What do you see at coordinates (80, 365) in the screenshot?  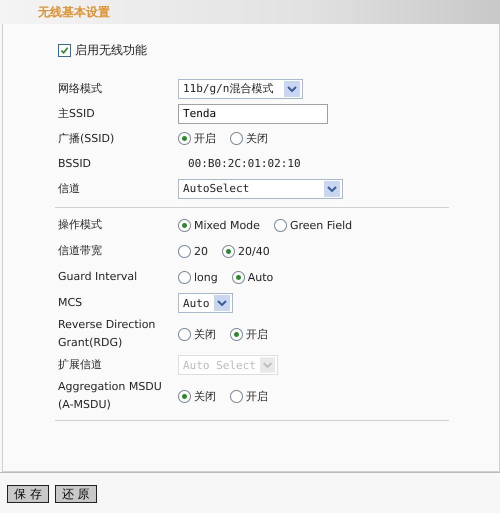 I see `field-label: 扩展信道` at bounding box center [80, 365].